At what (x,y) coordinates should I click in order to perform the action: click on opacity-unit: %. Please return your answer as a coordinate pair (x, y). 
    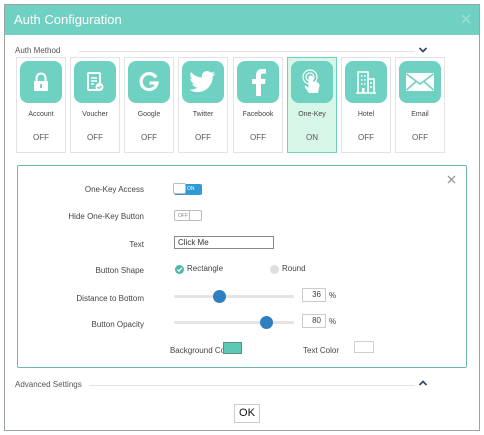
    Looking at the image, I should click on (333, 321).